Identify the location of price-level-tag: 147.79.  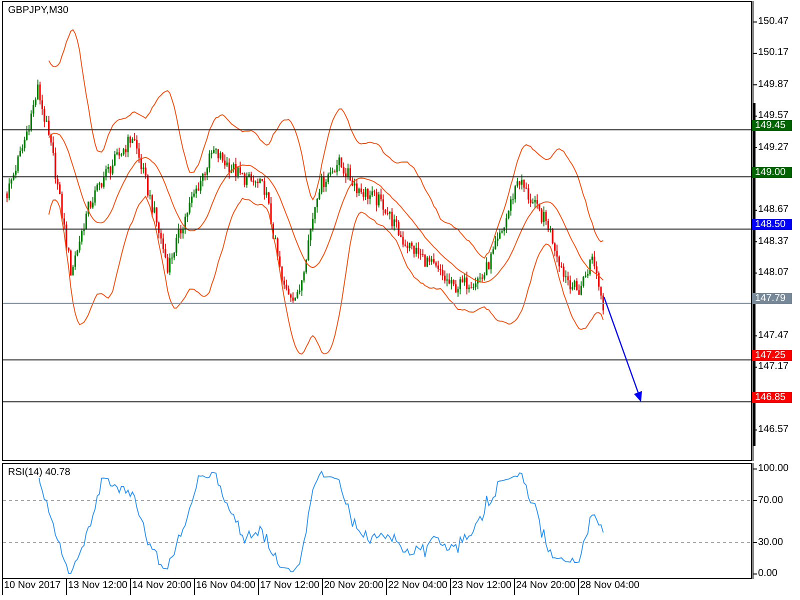
(772, 298).